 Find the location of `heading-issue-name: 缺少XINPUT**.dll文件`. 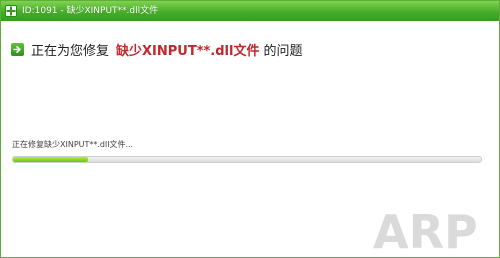

heading-issue-name: 缺少XINPUT**.dll文件 is located at coordinates (188, 51).